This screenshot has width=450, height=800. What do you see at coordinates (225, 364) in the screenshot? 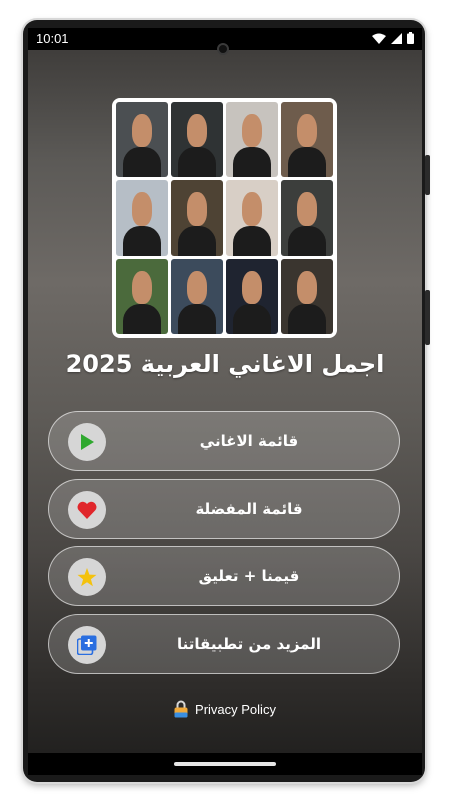
I see `app-title: اجمل الاغاني العربية 2025` at bounding box center [225, 364].